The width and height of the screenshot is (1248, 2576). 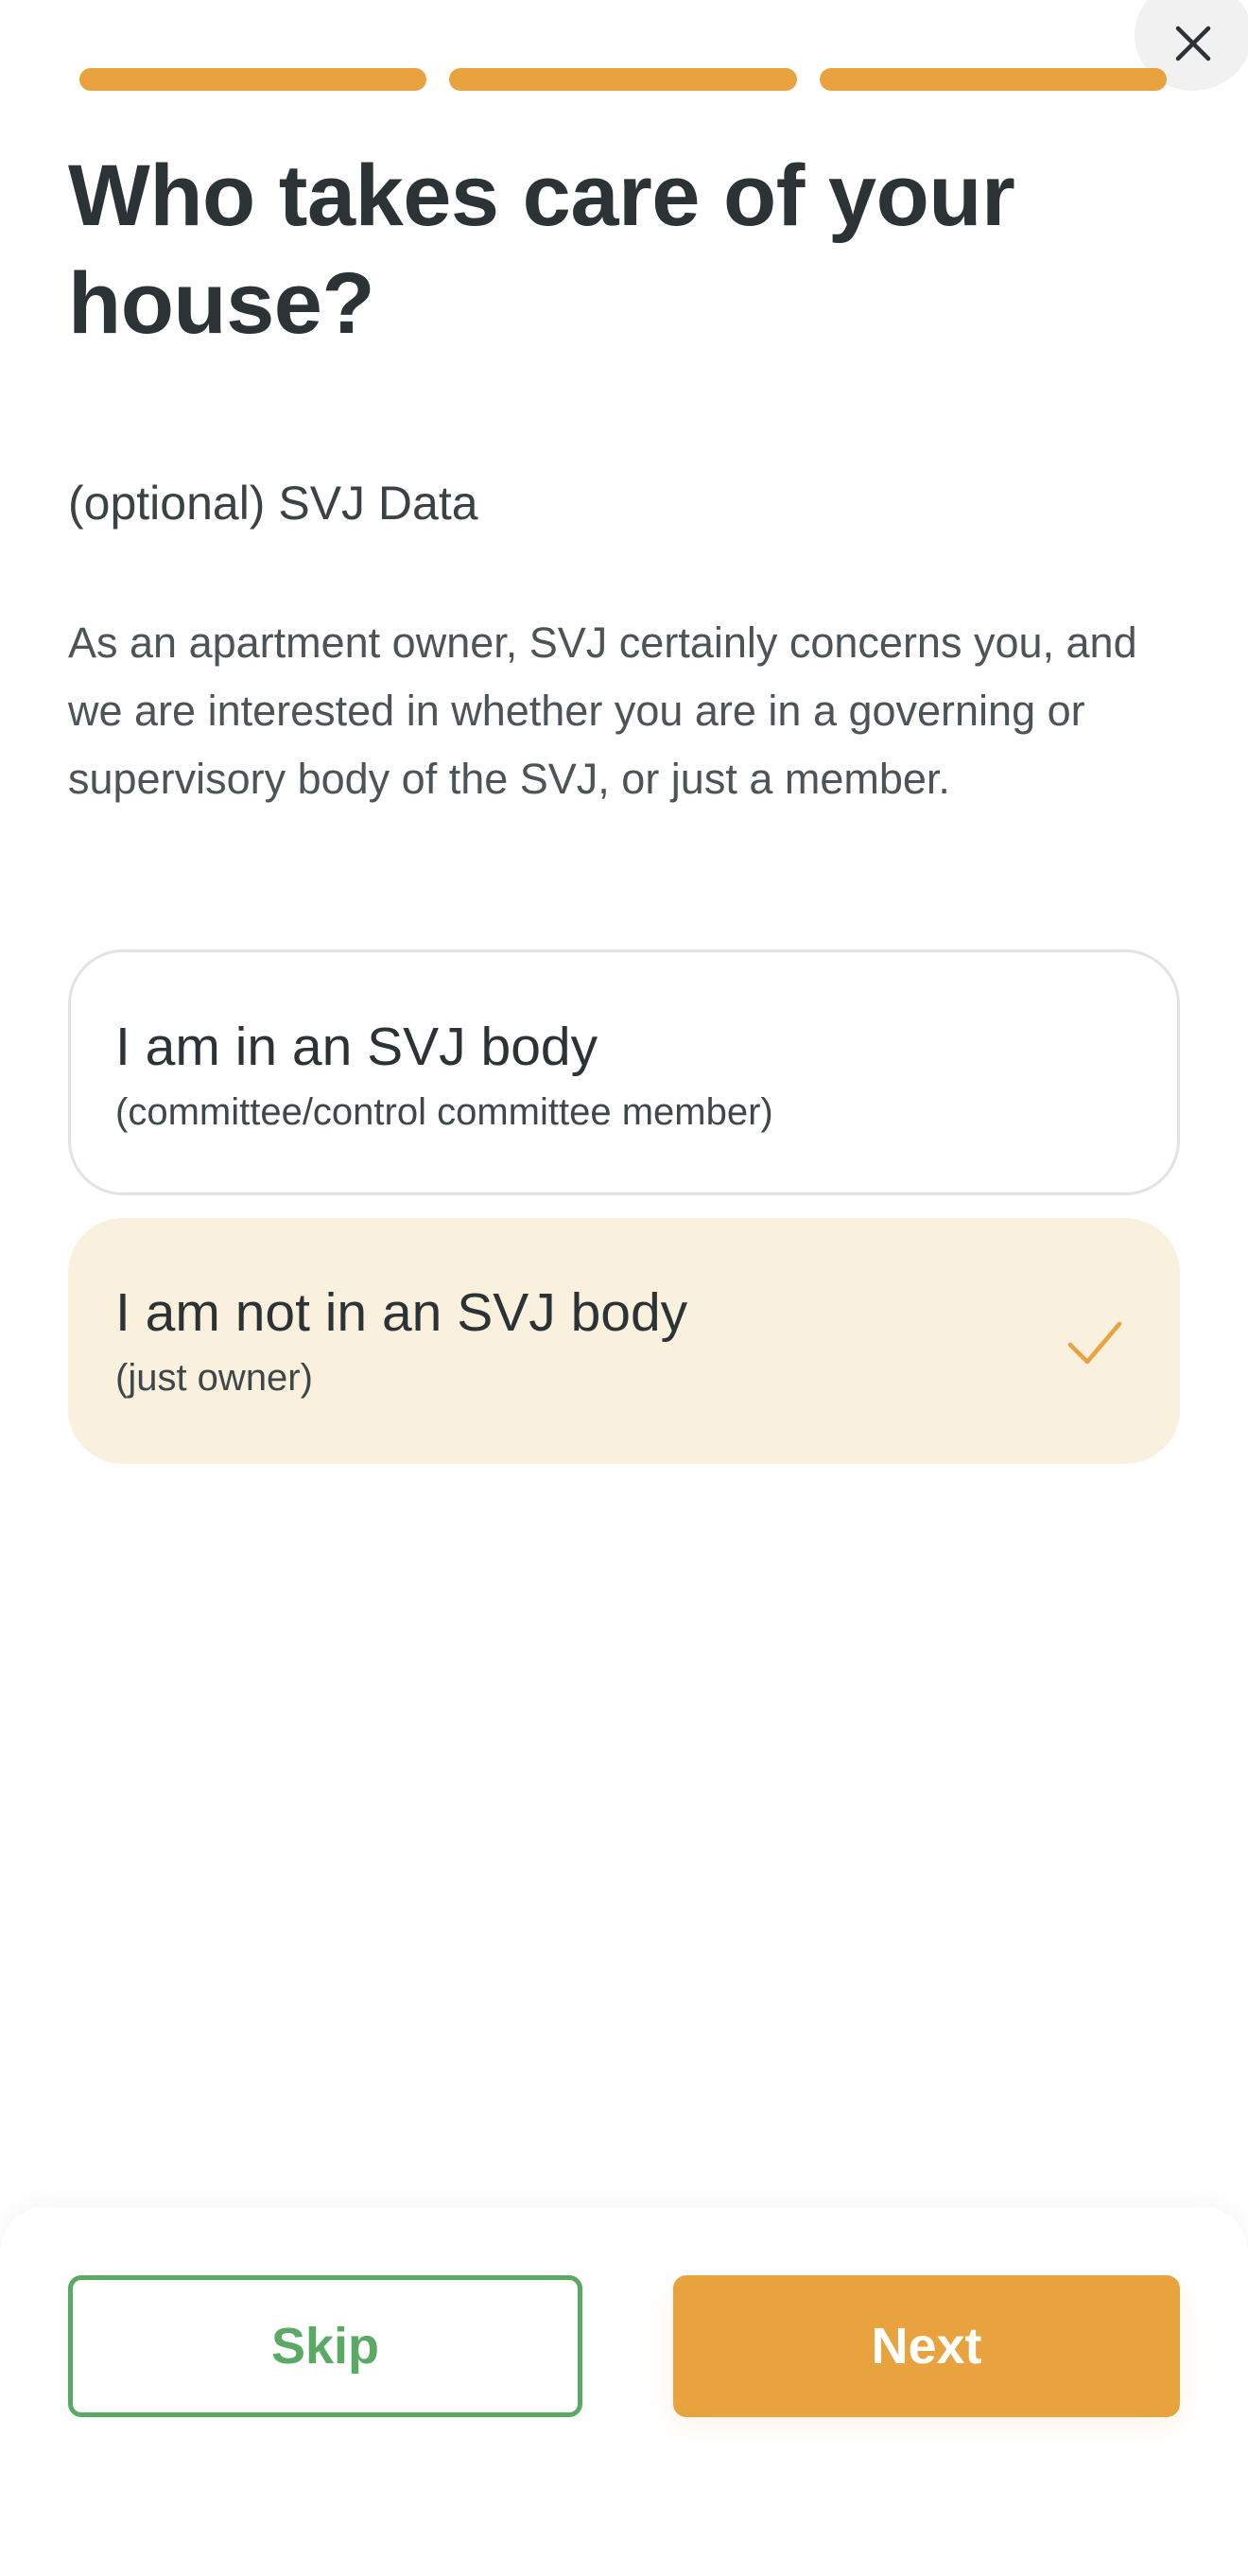 What do you see at coordinates (214, 1378) in the screenshot?
I see `option-subtitle: (just owner)` at bounding box center [214, 1378].